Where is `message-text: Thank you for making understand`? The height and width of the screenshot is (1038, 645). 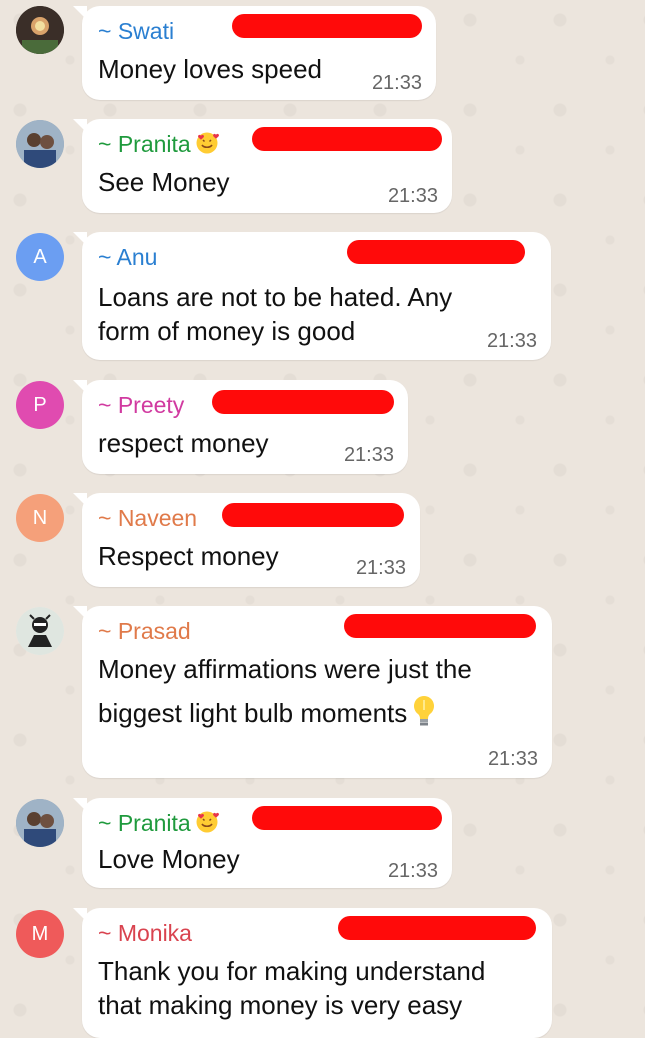
message-text: Thank you for making understand is located at coordinates (292, 971).